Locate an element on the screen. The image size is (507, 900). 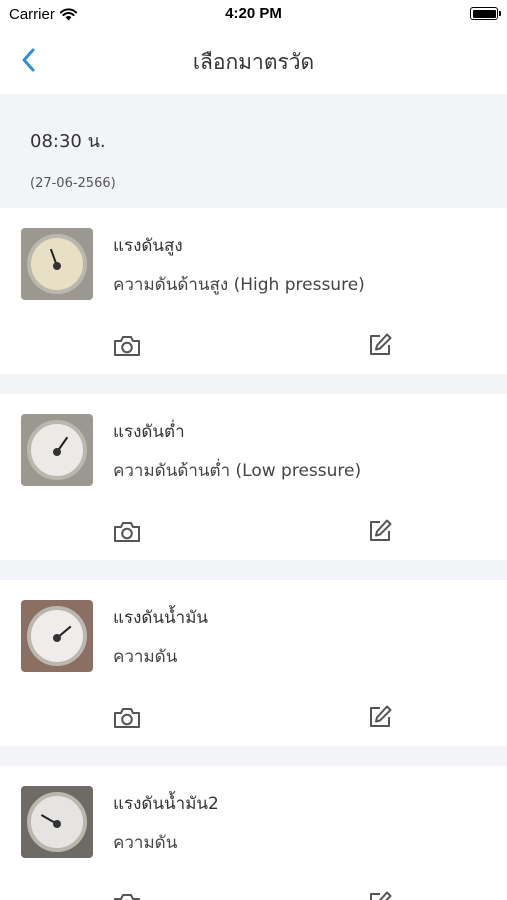
gauge-name: แรงดันต่ำ is located at coordinates (149, 432).